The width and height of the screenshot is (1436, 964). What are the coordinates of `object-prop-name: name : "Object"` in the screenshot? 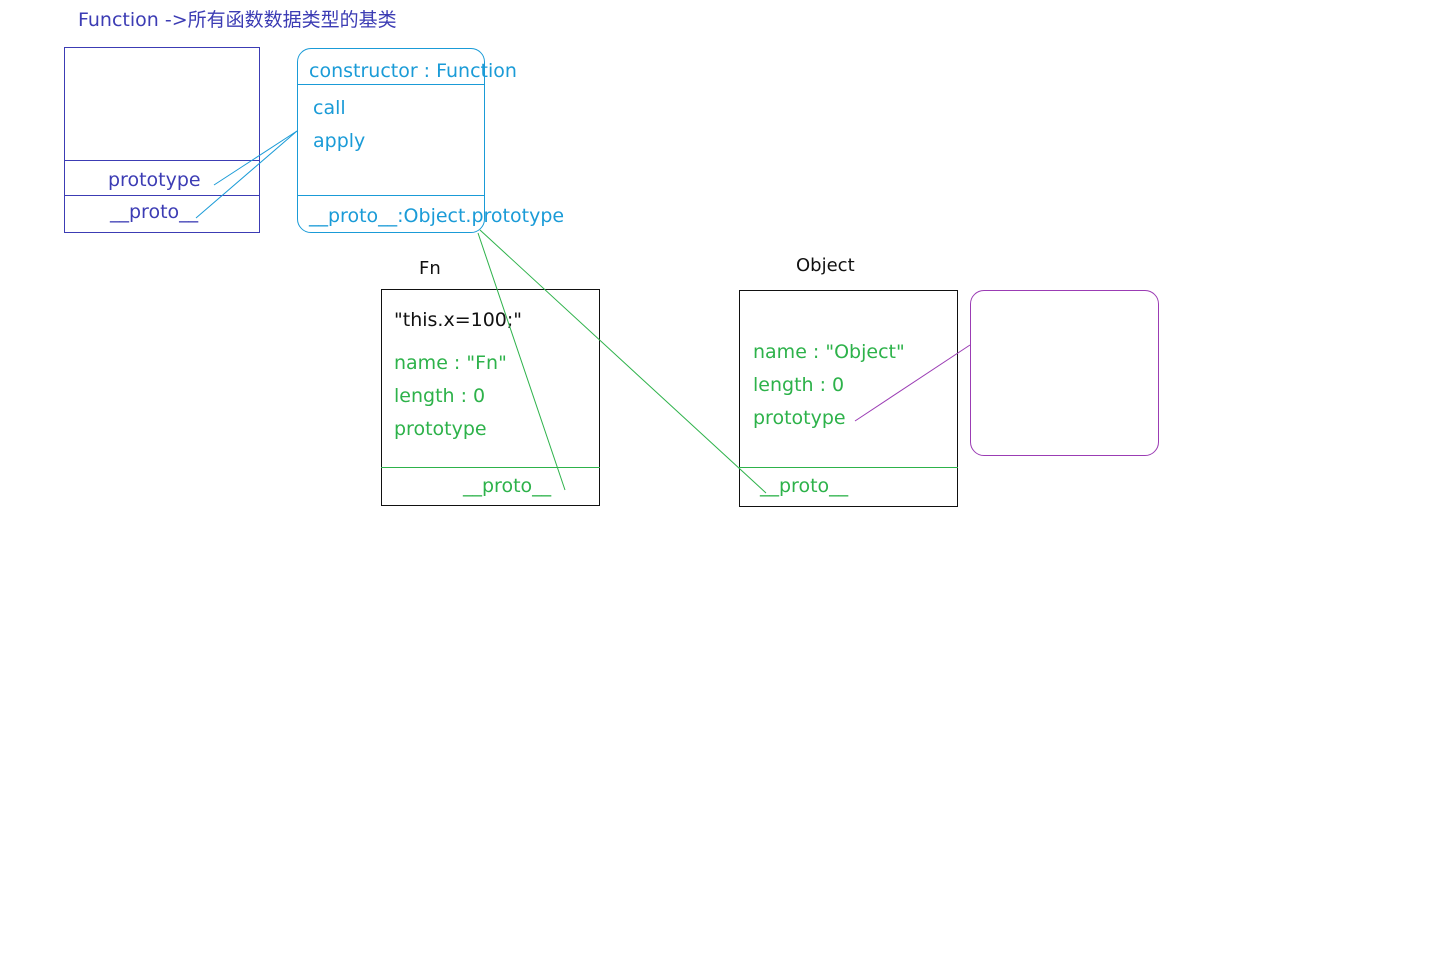 It's located at (829, 352).